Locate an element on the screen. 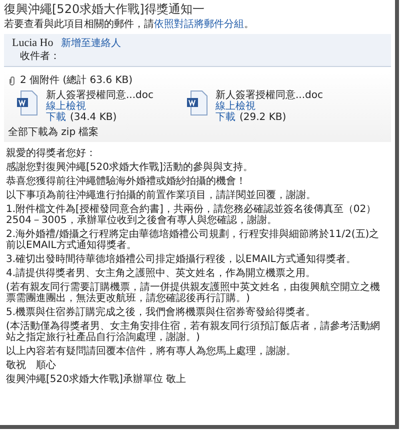  body-paragraph: 2.海外婚禮/婚攝之行程將定由華德培婚禮公司規劃，行程安排與細節將於11/2(五)之前以EMAIL方式通知得獎者。 is located at coordinates (193, 240).